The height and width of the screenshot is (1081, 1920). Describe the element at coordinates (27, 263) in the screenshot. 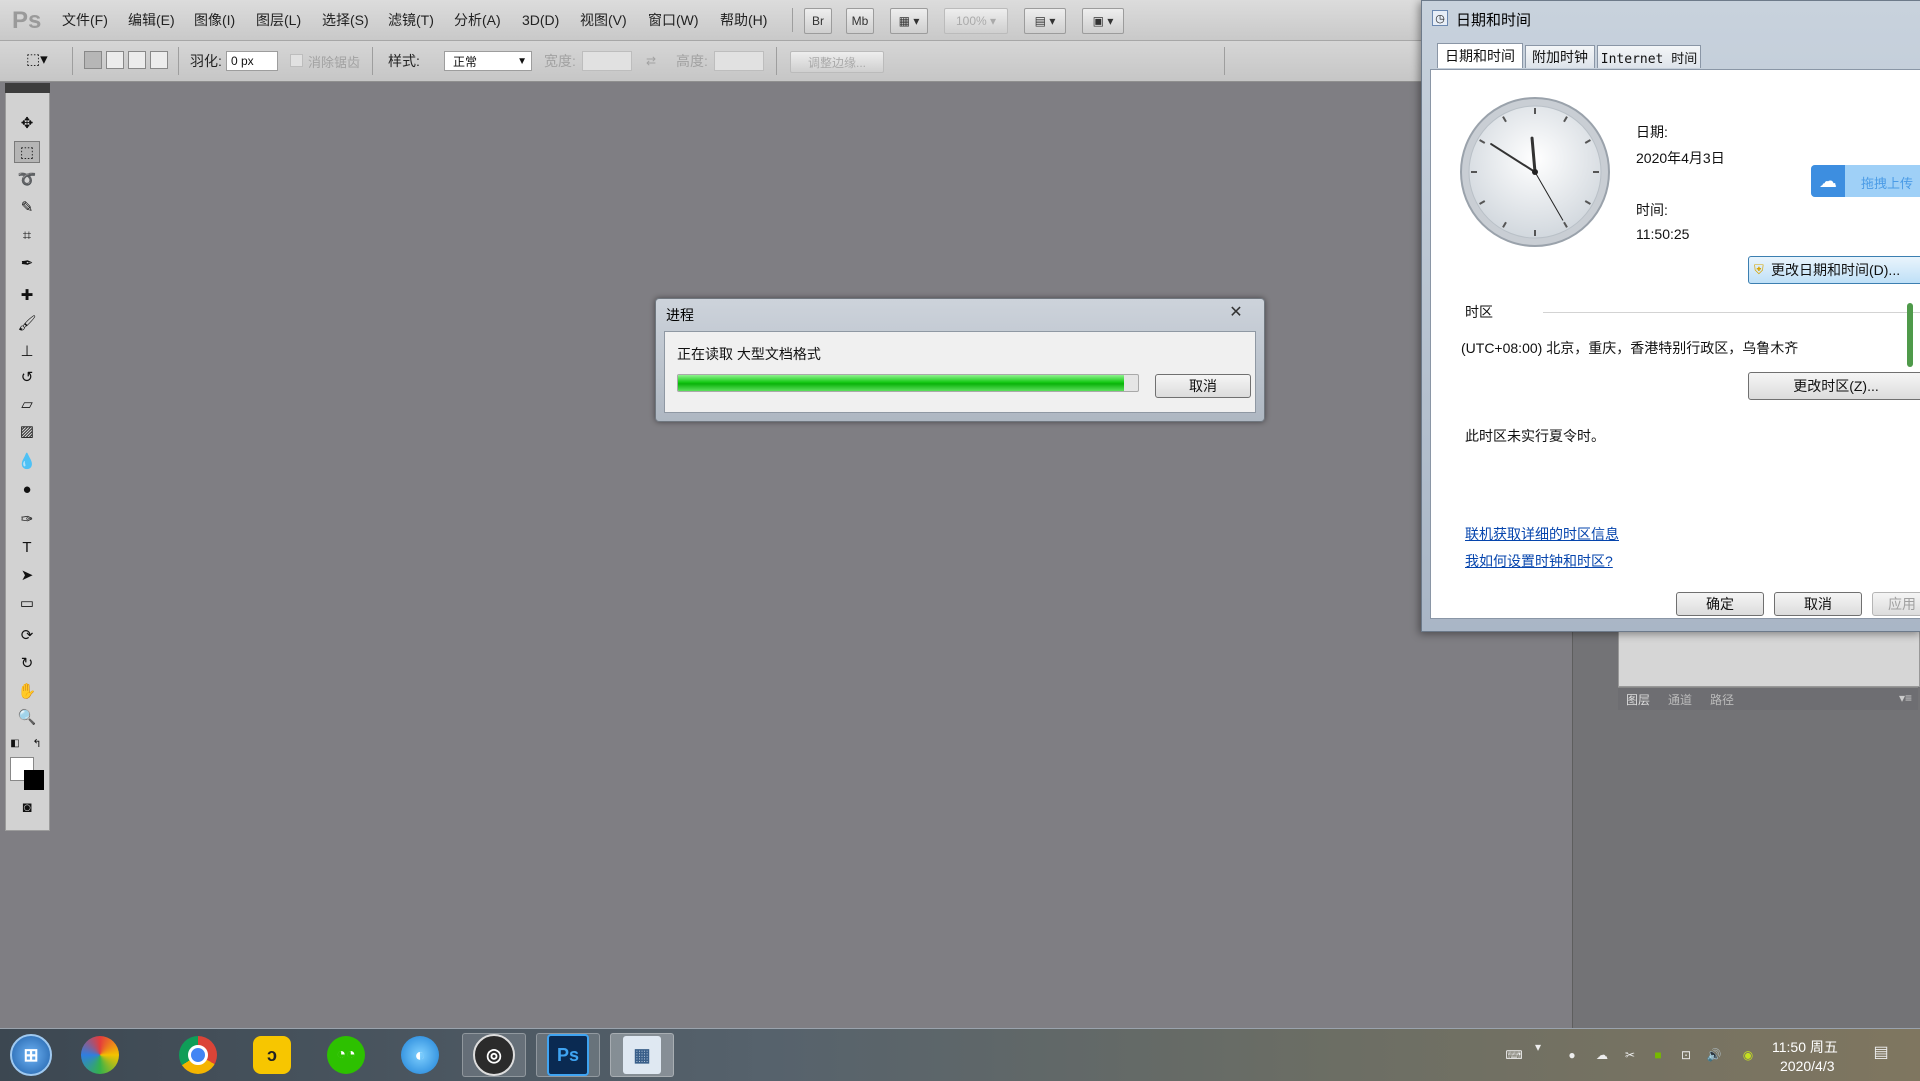

I see `eyedropper-tool-icon: ✒` at that location.